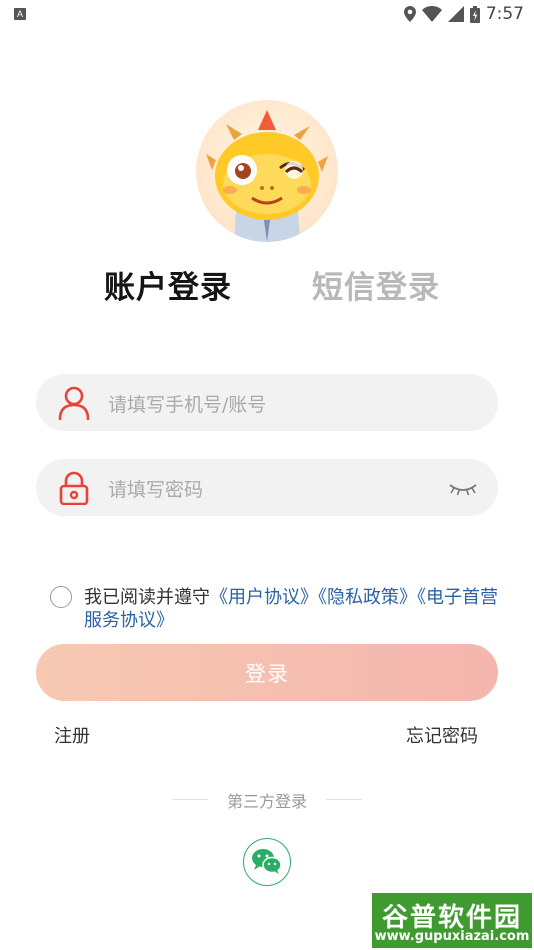 The image size is (534, 950). What do you see at coordinates (264, 597) in the screenshot?
I see `user-agreement-link: 《用户协议》` at bounding box center [264, 597].